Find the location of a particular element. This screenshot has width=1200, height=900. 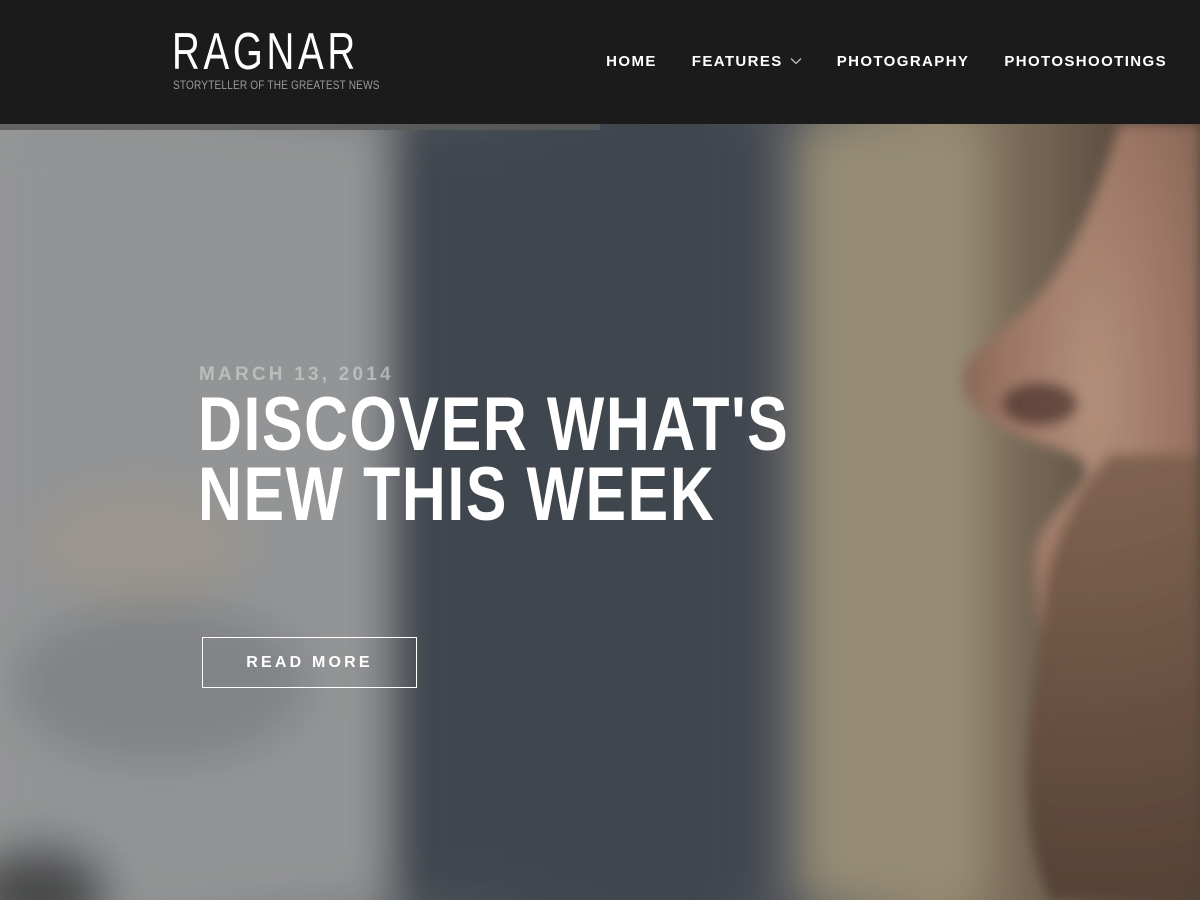

read-more-button: READ MORE is located at coordinates (309, 662).